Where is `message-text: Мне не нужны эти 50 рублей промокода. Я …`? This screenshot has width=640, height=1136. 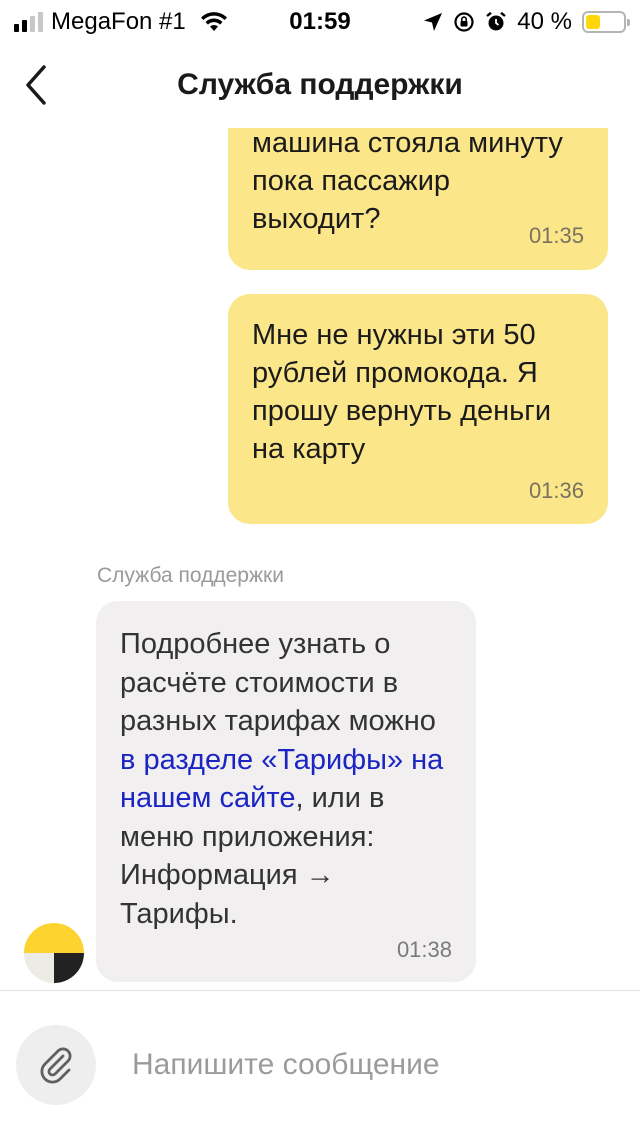 message-text: Мне не нужны эти 50 рублей промокода. Я … is located at coordinates (402, 392).